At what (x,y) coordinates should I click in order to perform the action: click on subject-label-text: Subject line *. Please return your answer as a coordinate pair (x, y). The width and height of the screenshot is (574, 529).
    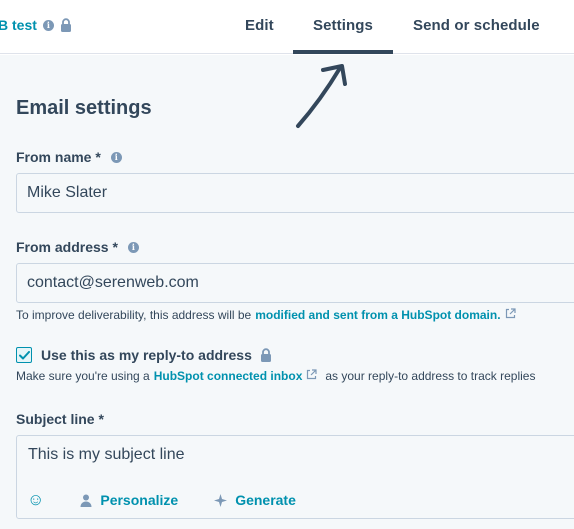
    Looking at the image, I should click on (60, 419).